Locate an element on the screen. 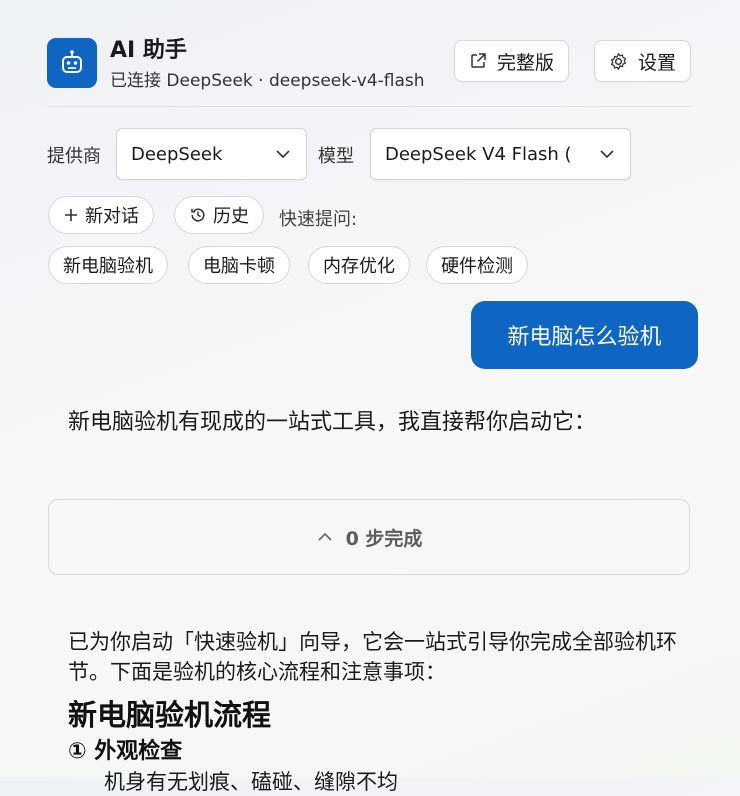 The width and height of the screenshot is (740, 796). provider-value: DeepSeek is located at coordinates (177, 154).